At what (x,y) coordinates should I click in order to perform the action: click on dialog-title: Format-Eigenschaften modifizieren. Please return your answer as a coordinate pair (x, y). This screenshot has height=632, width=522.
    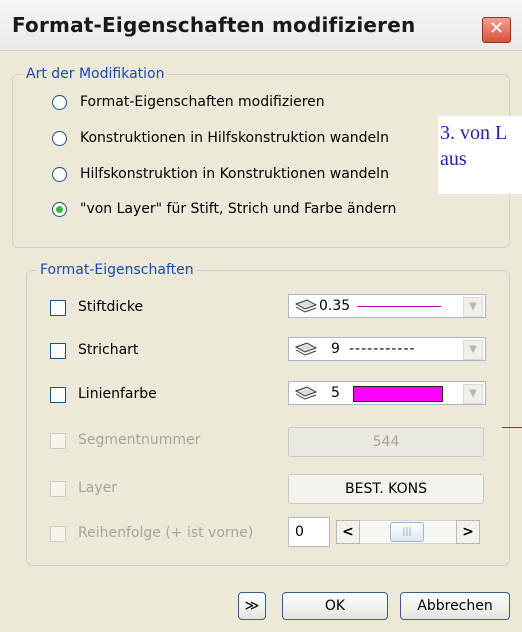
    Looking at the image, I should click on (214, 25).